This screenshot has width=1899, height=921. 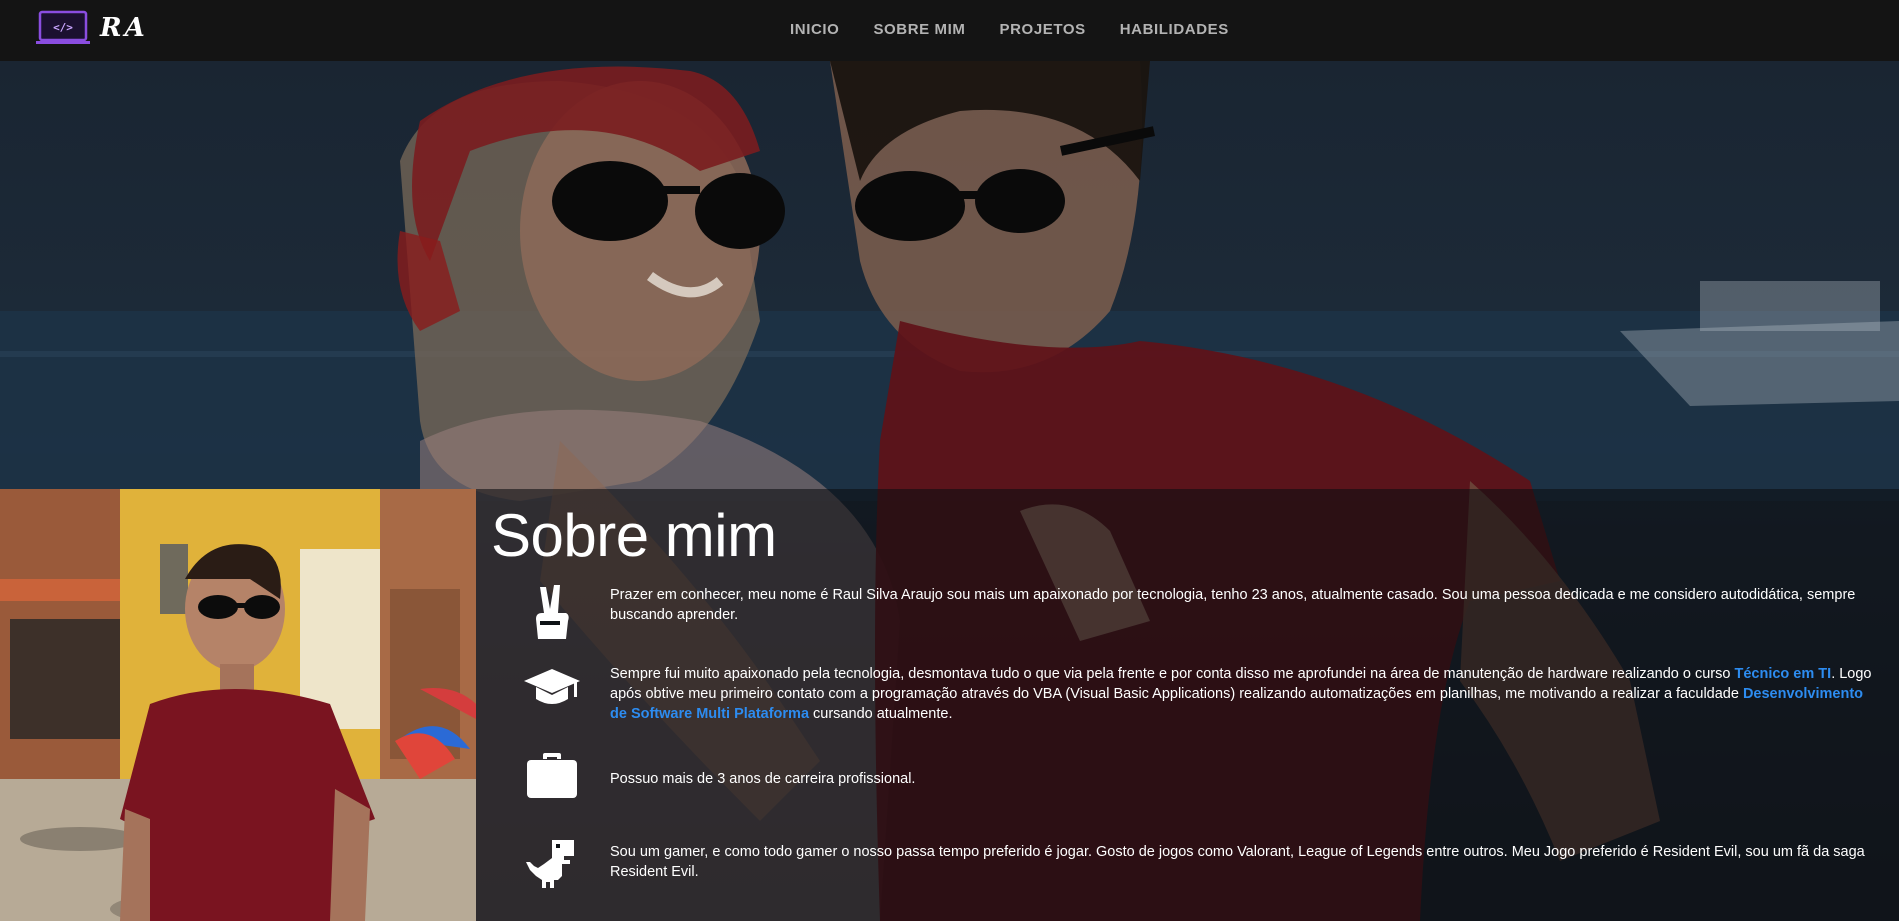 What do you see at coordinates (1782, 674) in the screenshot?
I see `link-tecnico-em-ti: Técnico em TI` at bounding box center [1782, 674].